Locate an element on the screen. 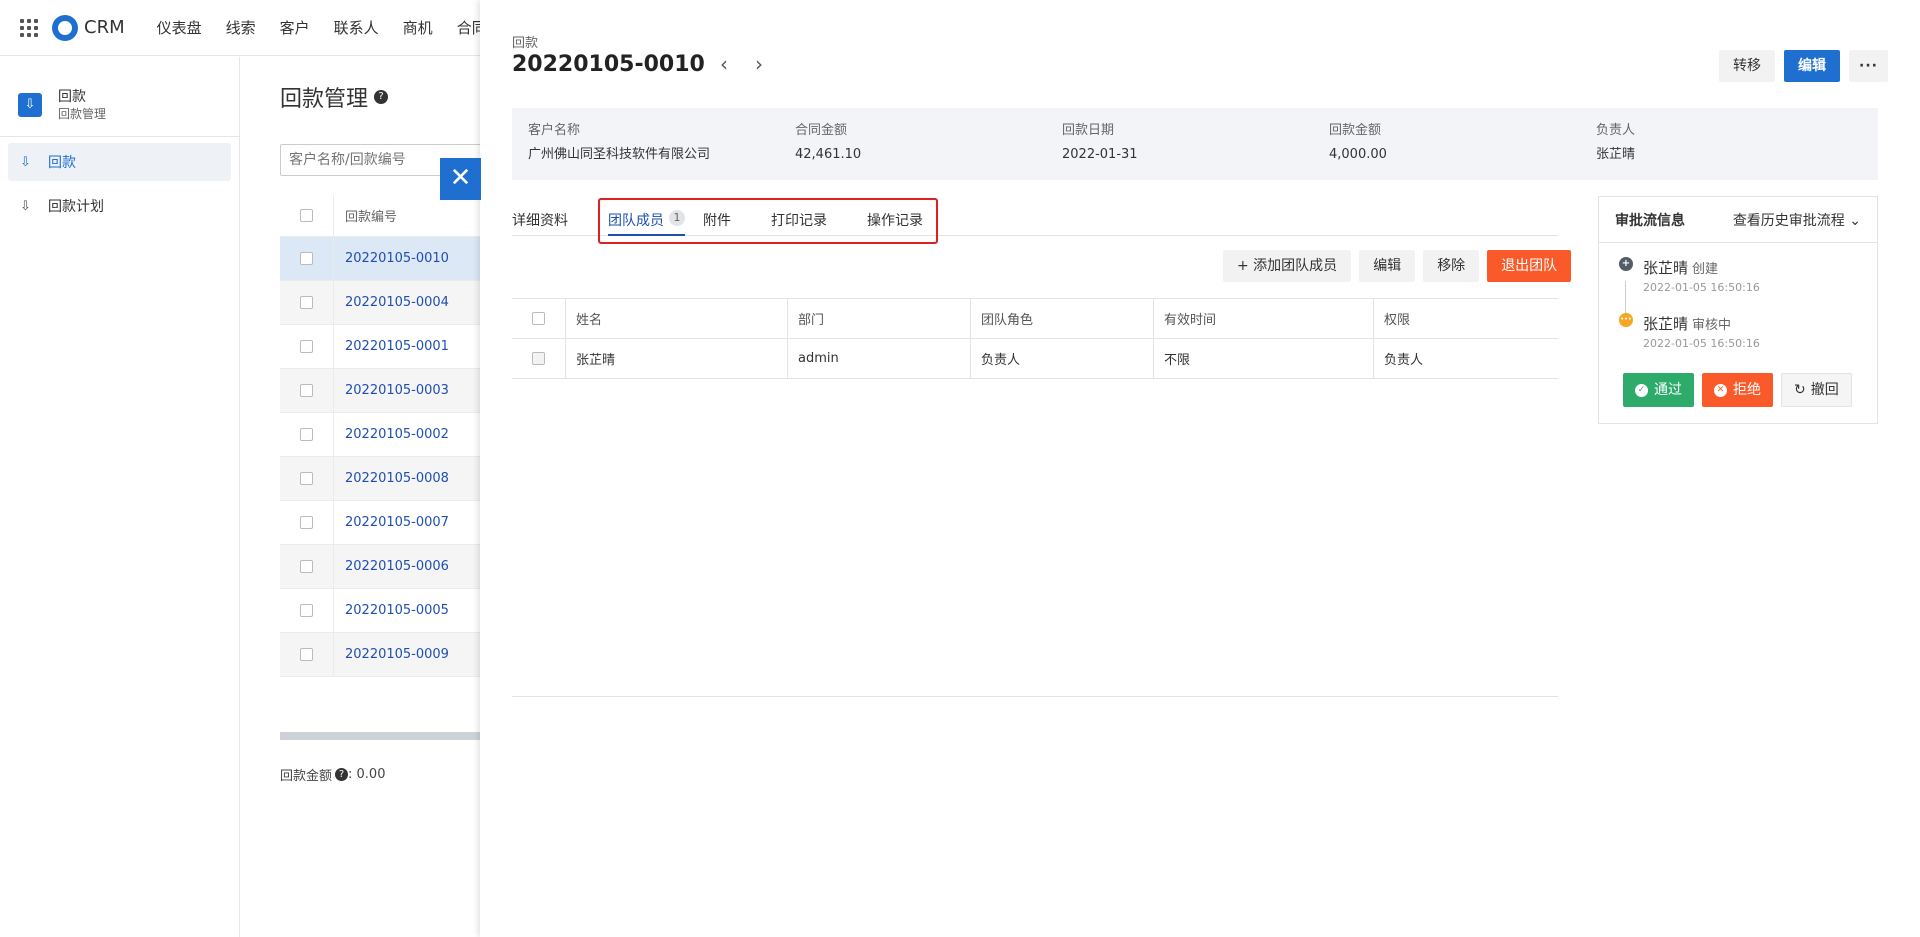 This screenshot has width=1920, height=937. payment-icon: ⇩ is located at coordinates (25, 162).